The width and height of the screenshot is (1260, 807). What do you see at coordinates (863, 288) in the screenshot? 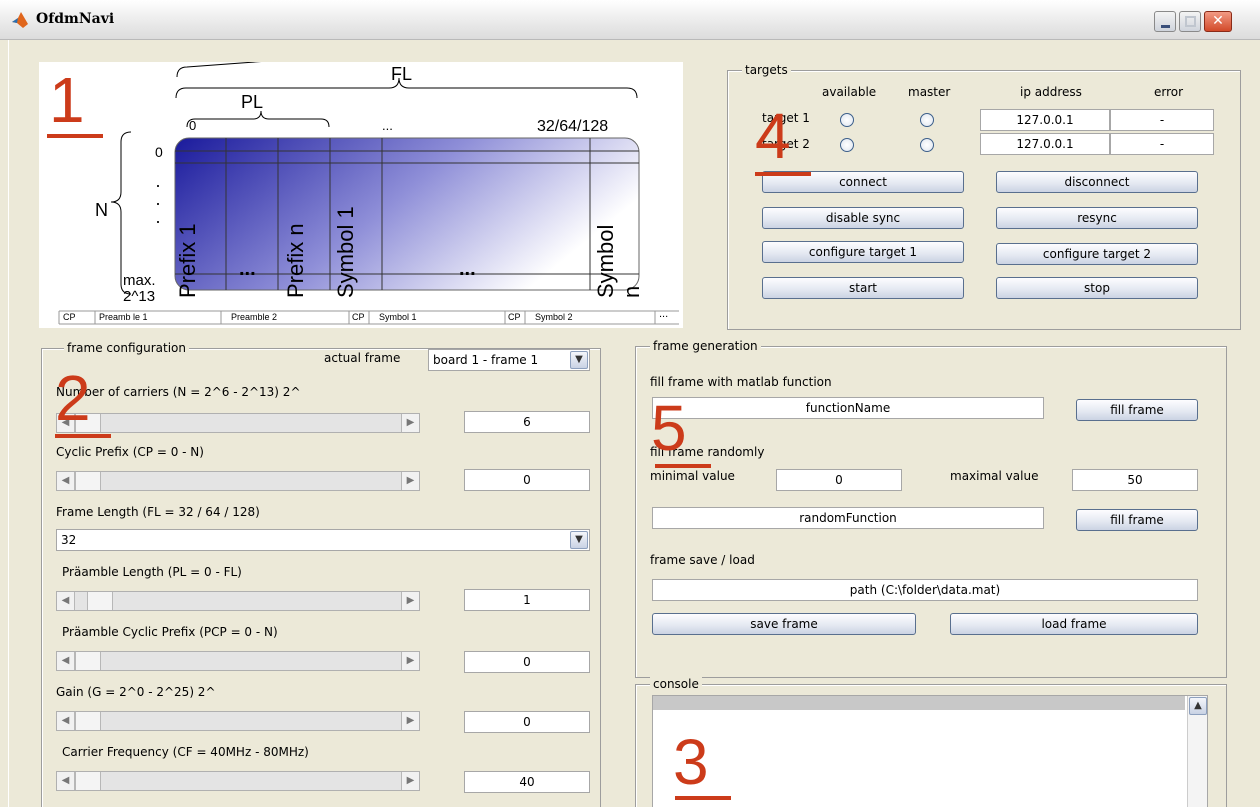
I see `start-button: start` at bounding box center [863, 288].